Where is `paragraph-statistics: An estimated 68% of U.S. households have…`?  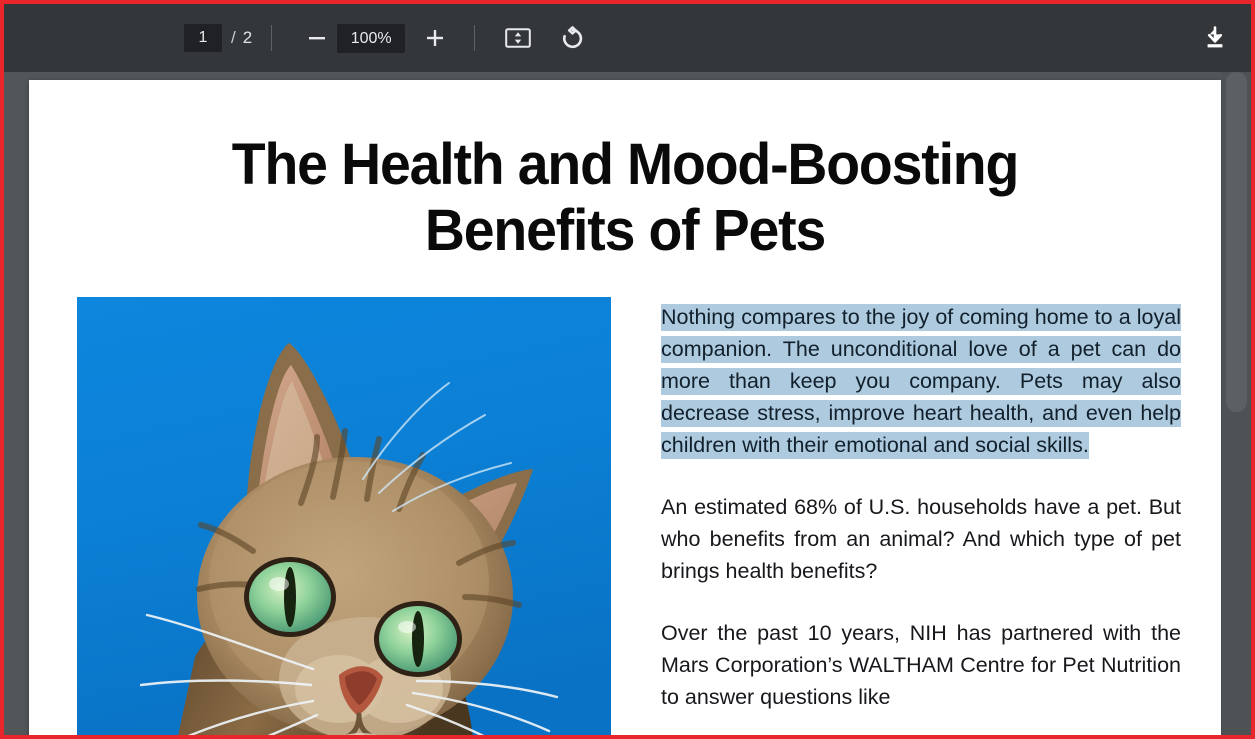
paragraph-statistics: An estimated 68% of U.S. households have… is located at coordinates (921, 539).